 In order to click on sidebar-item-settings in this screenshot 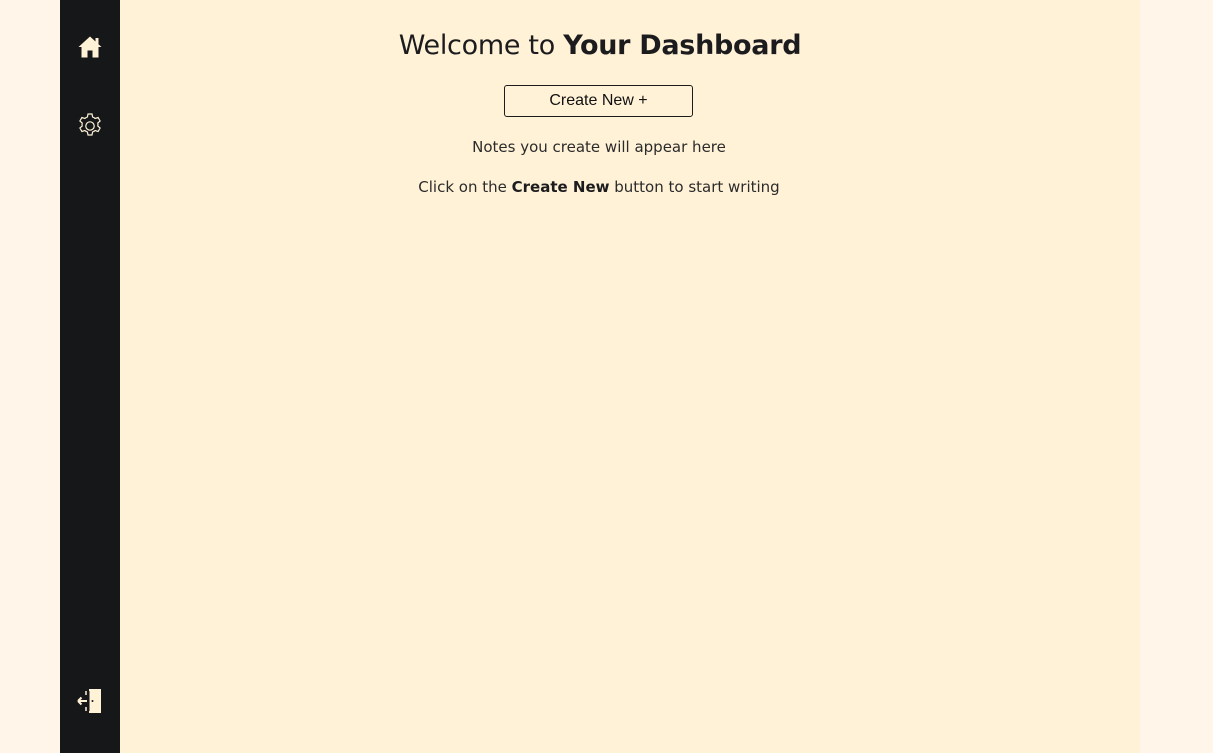, I will do `click(90, 126)`.